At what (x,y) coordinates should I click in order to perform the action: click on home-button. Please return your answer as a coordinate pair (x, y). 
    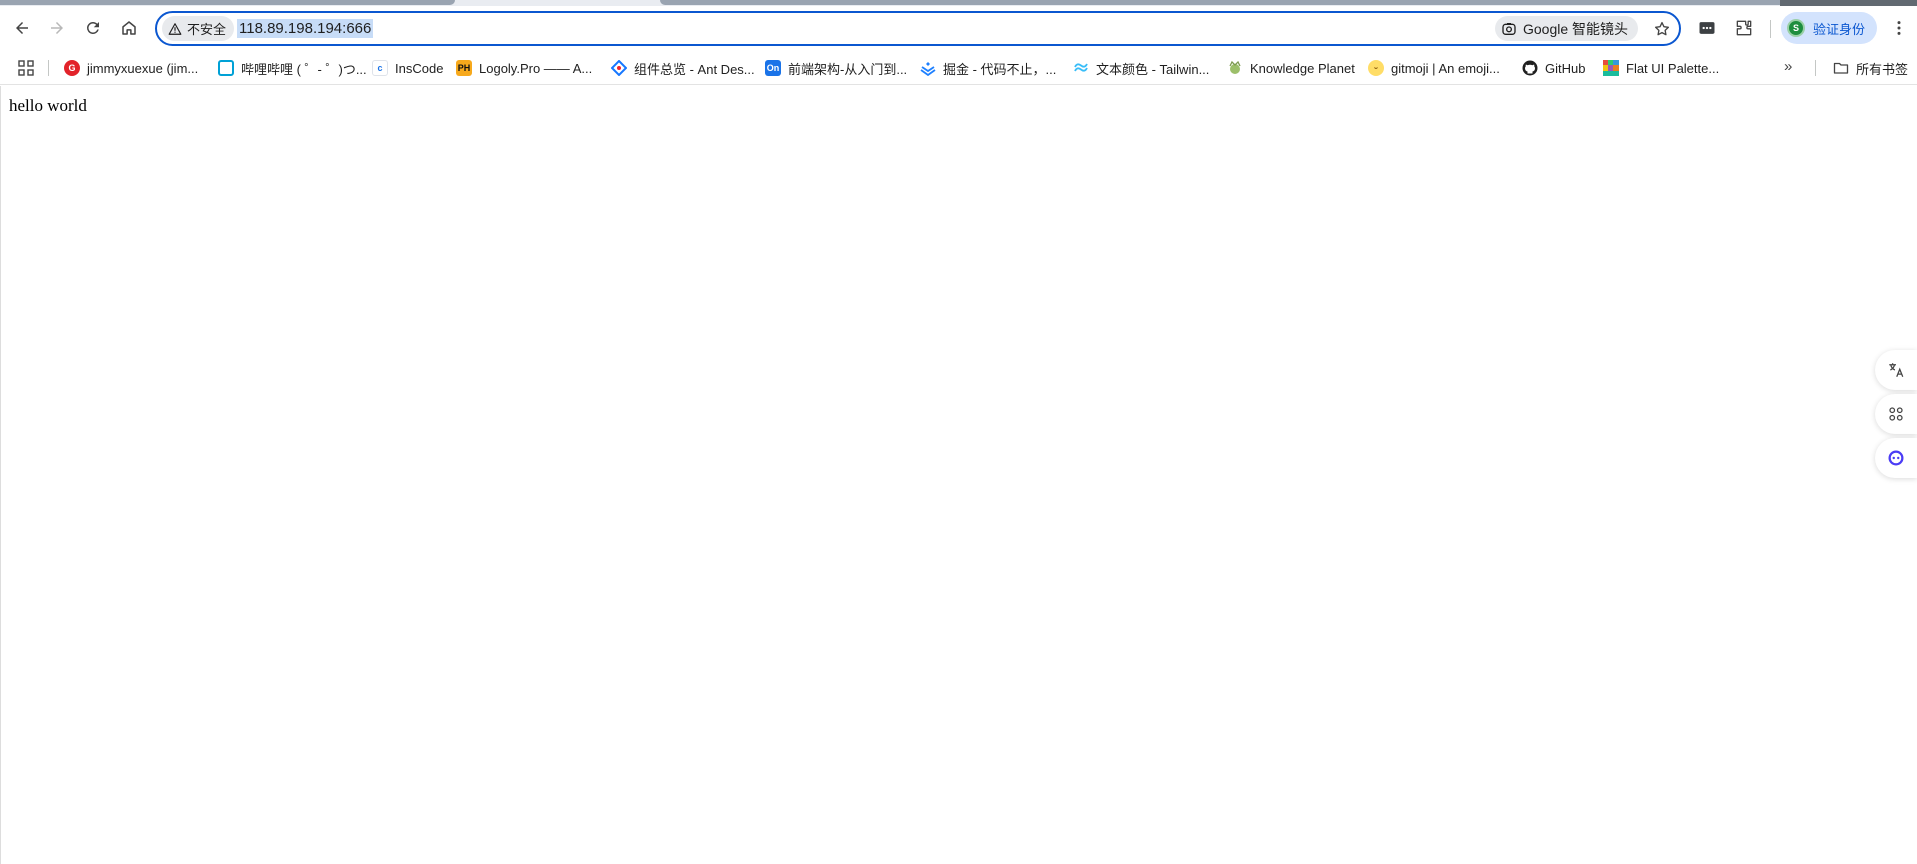
    Looking at the image, I should click on (129, 28).